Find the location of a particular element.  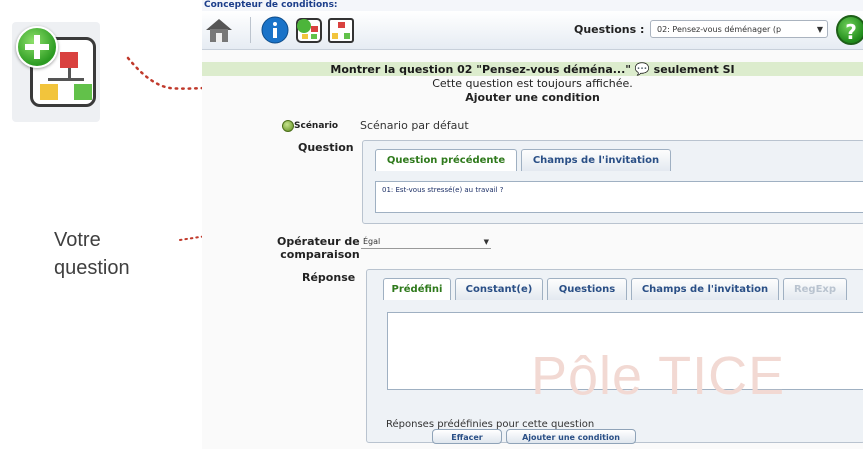

annotation-text: Votre is located at coordinates (77, 240).